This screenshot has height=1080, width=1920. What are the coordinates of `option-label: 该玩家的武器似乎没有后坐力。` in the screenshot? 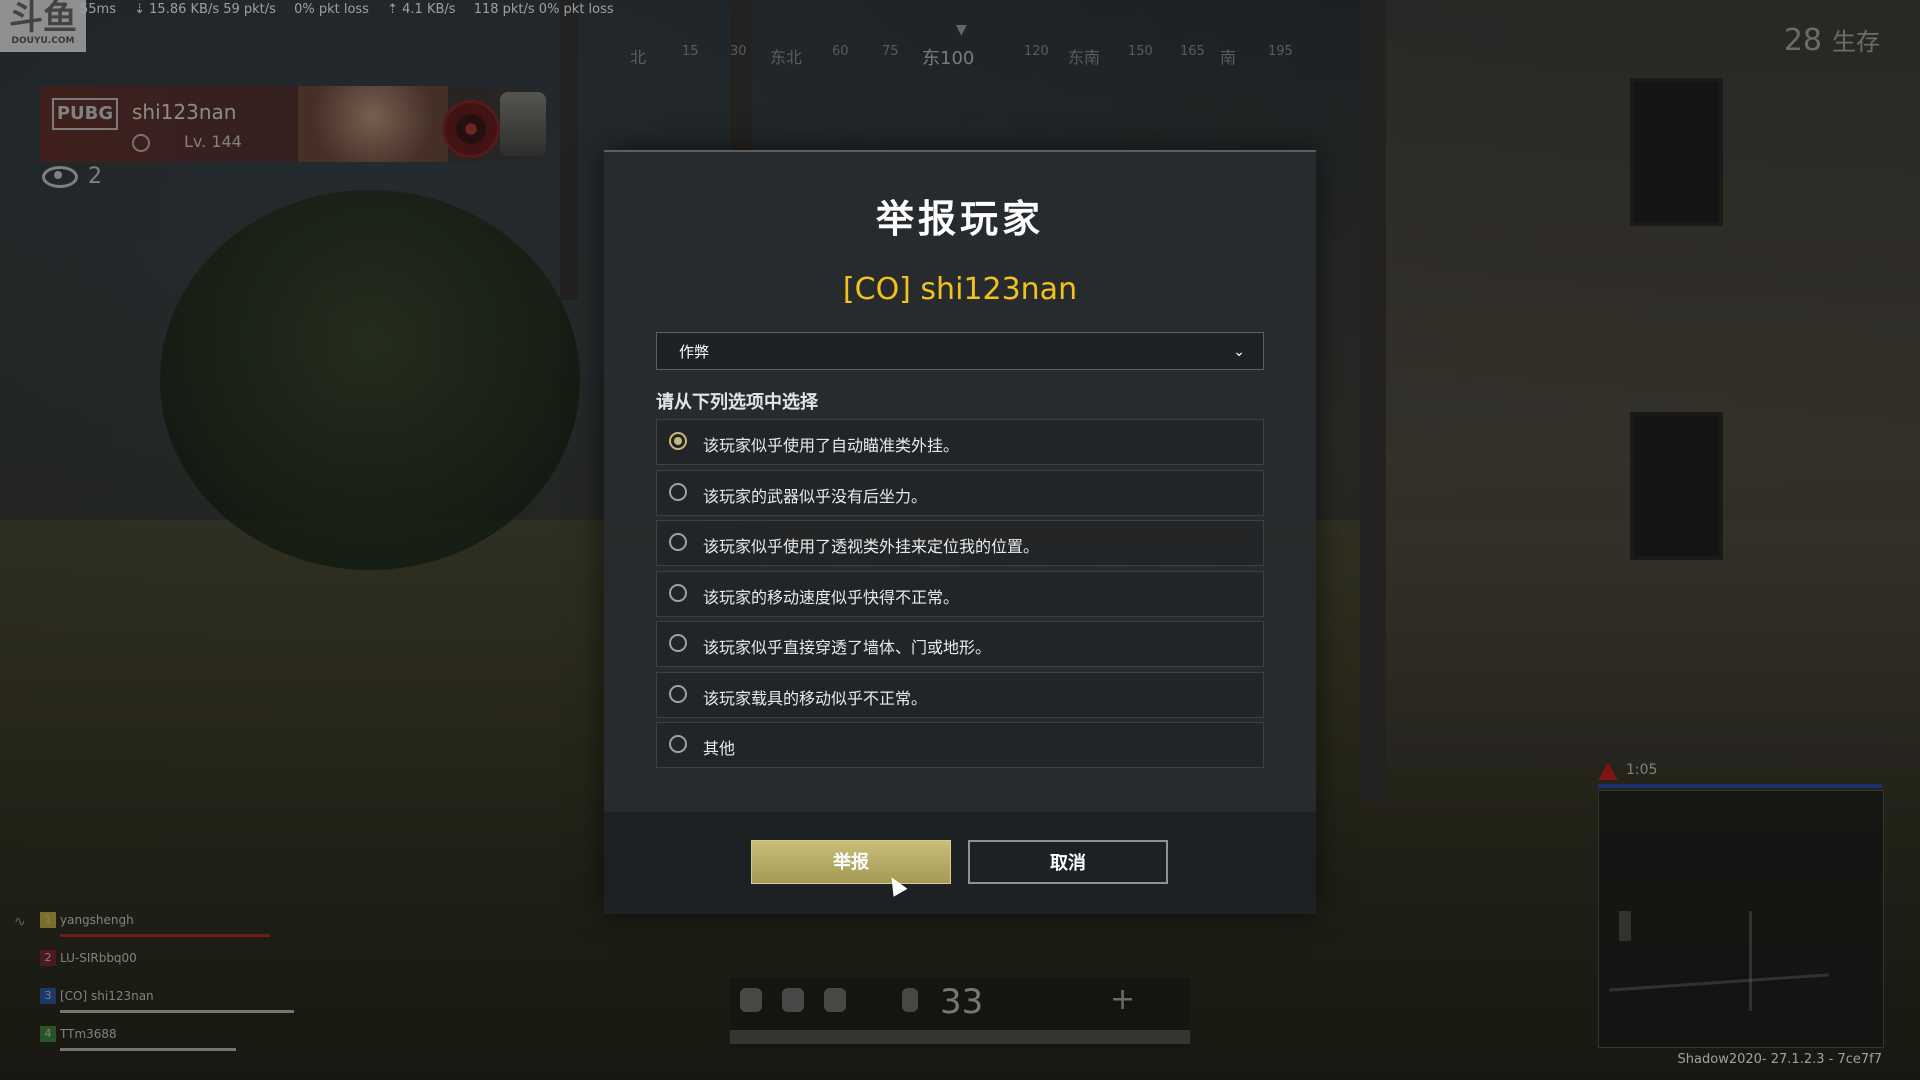 It's located at (815, 496).